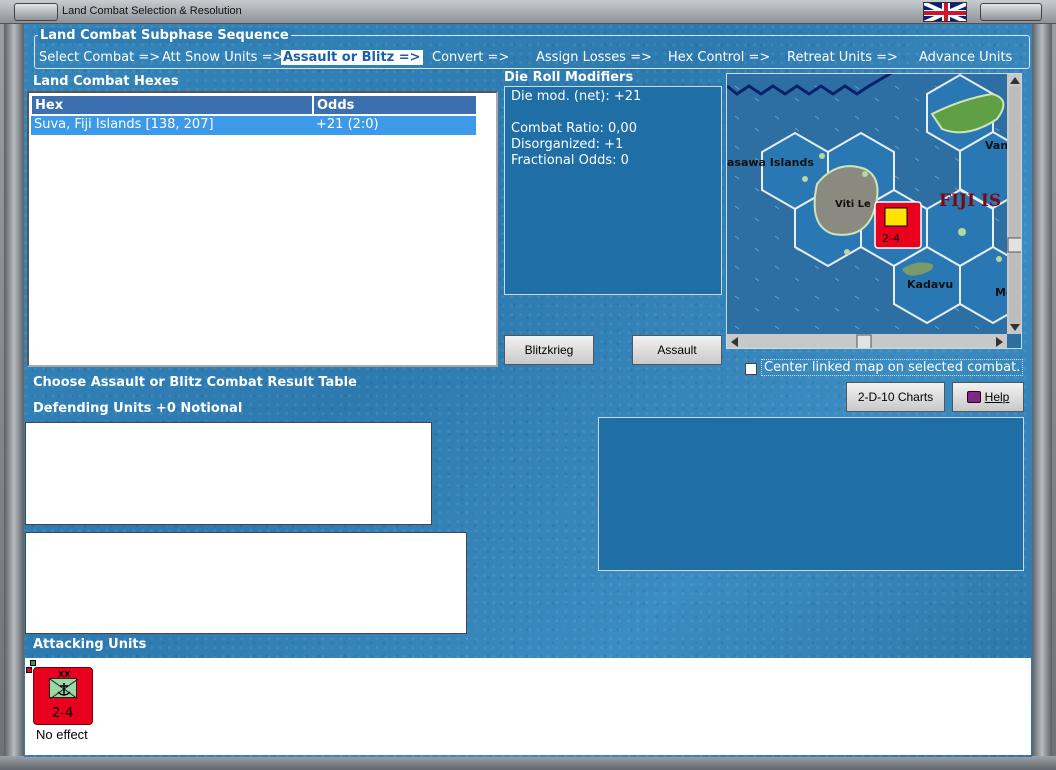 The height and width of the screenshot is (770, 1056). I want to click on modifier-line: Die mod. (net): +21, so click(576, 96).